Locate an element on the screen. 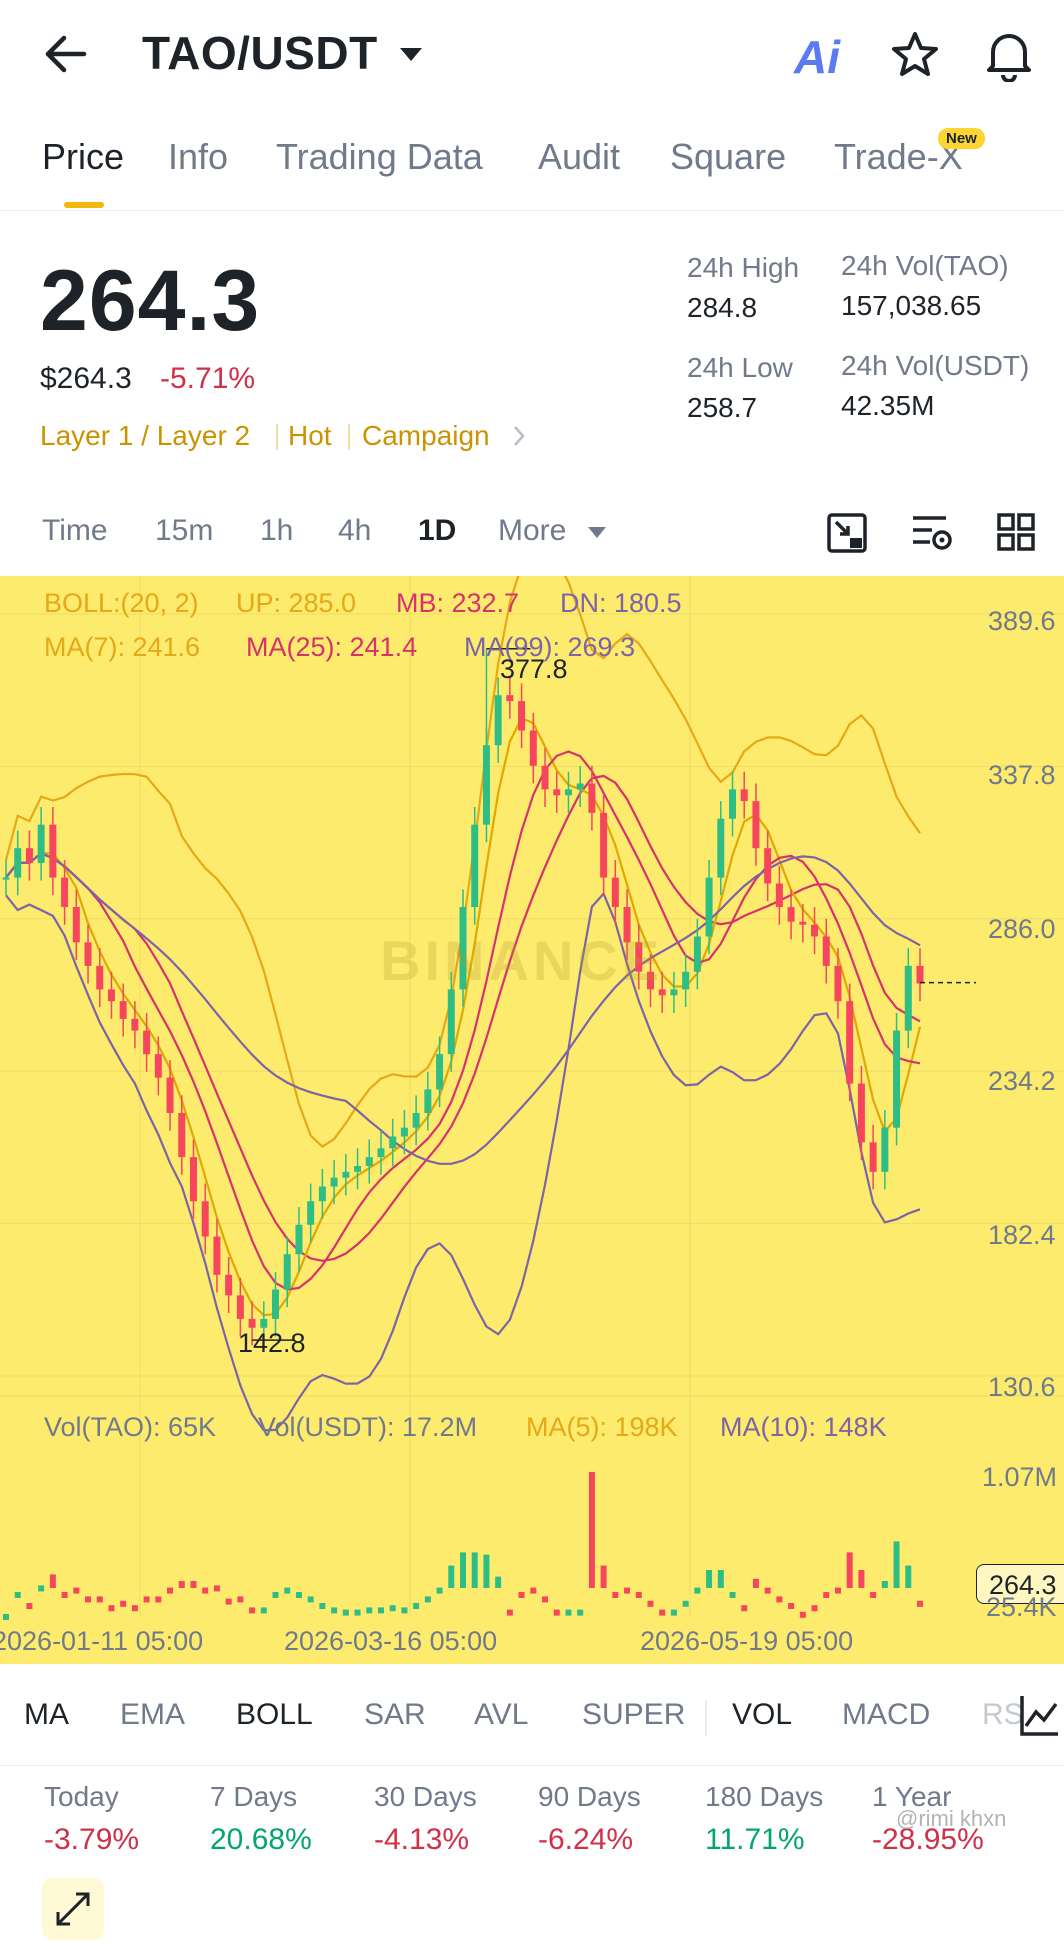  tab-audit: Audit is located at coordinates (579, 157).